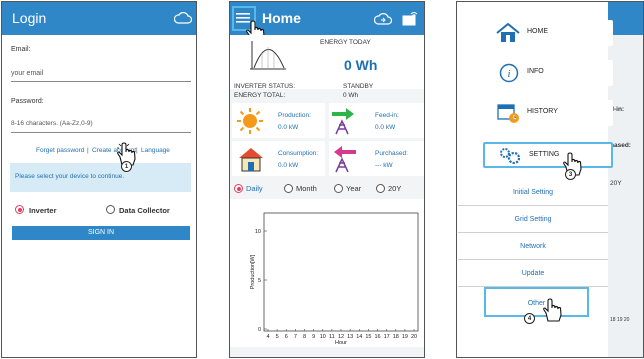 The width and height of the screenshot is (644, 359). What do you see at coordinates (387, 337) in the screenshot?
I see `x-tick-label: 17` at bounding box center [387, 337].